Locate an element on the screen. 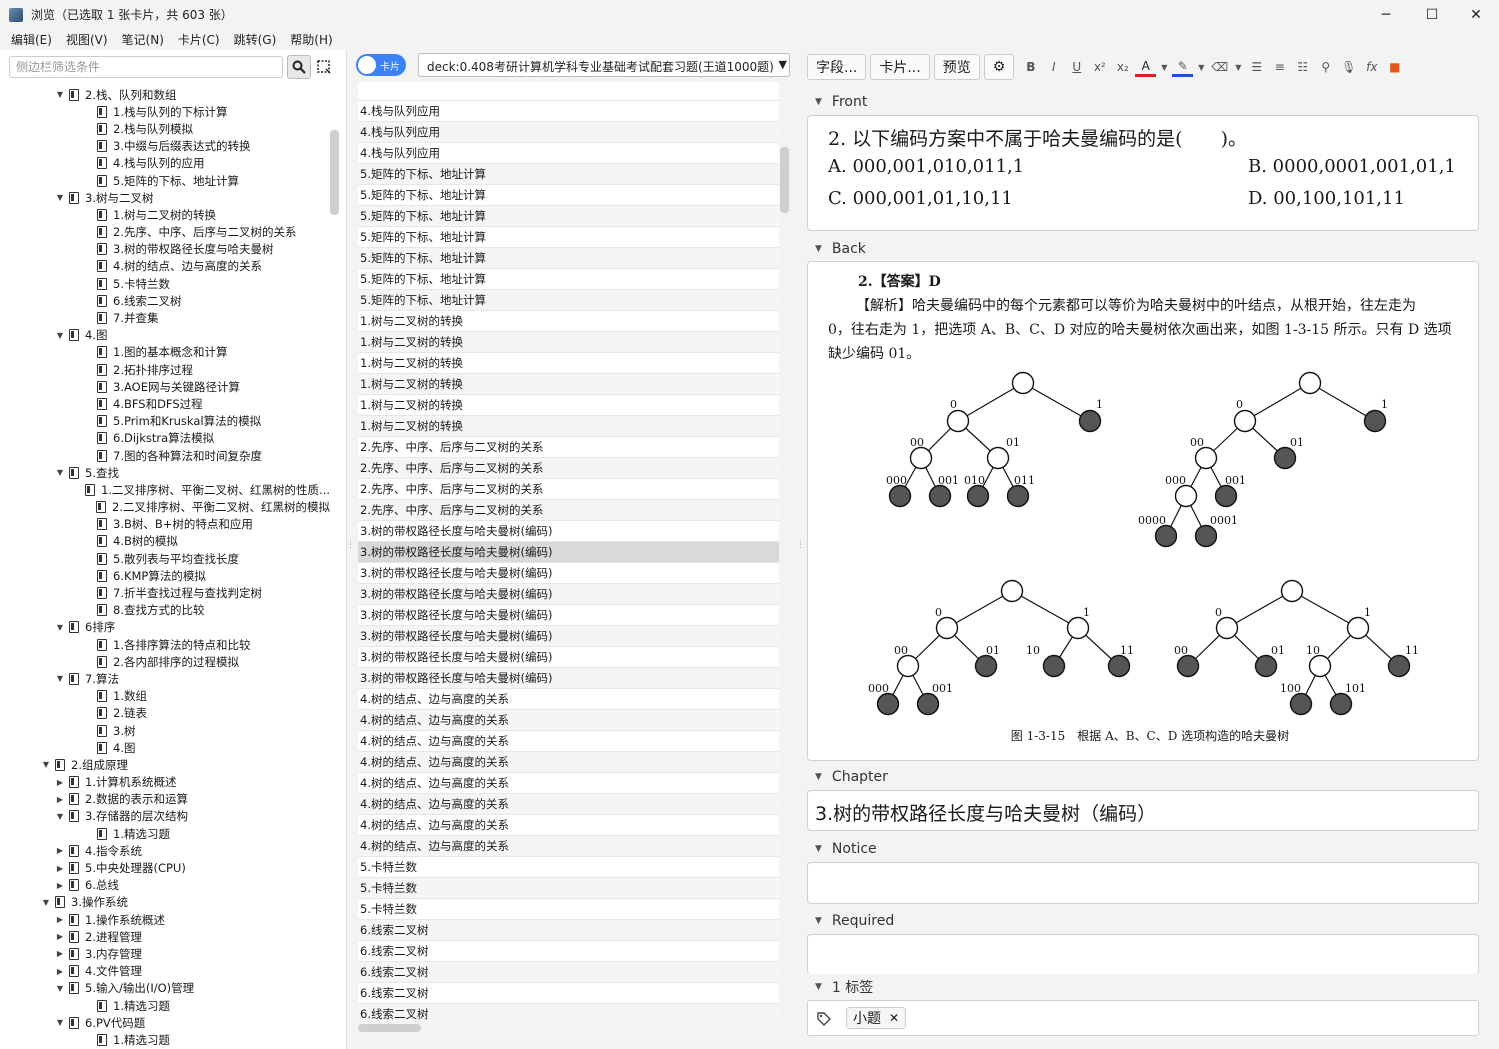 The height and width of the screenshot is (1049, 1499). sidebar-tree-item: ▶ 4.文件管理 is located at coordinates (165, 971).